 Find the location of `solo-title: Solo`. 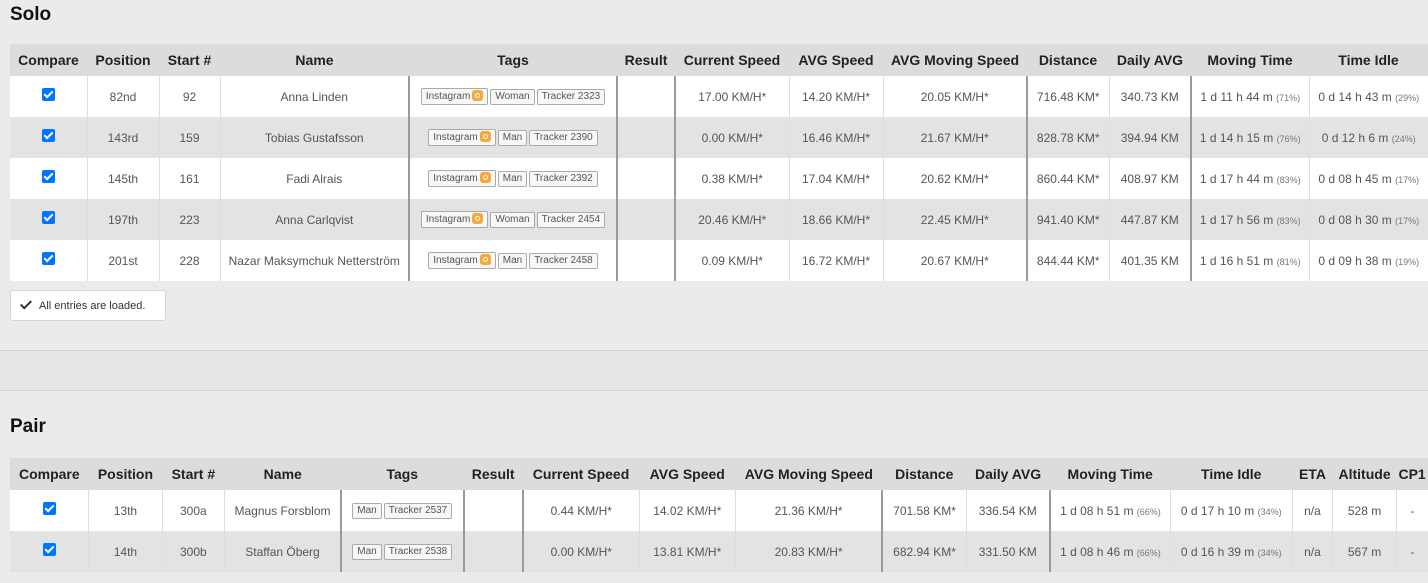

solo-title: Solo is located at coordinates (31, 14).